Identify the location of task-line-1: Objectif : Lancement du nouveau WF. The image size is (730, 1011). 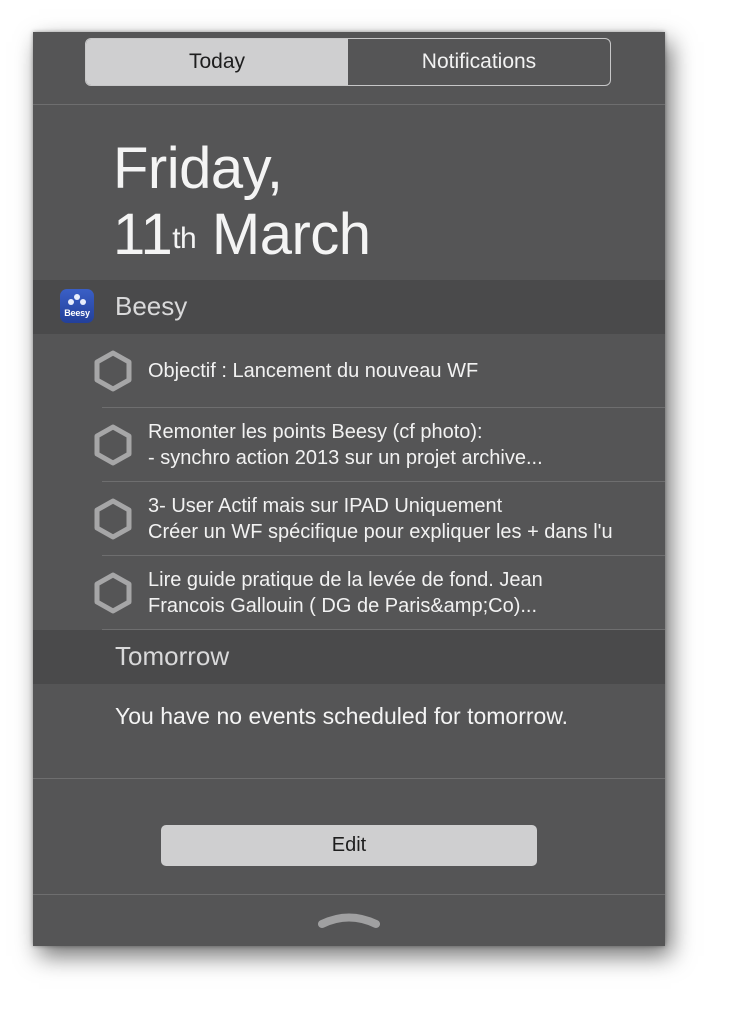
(313, 371).